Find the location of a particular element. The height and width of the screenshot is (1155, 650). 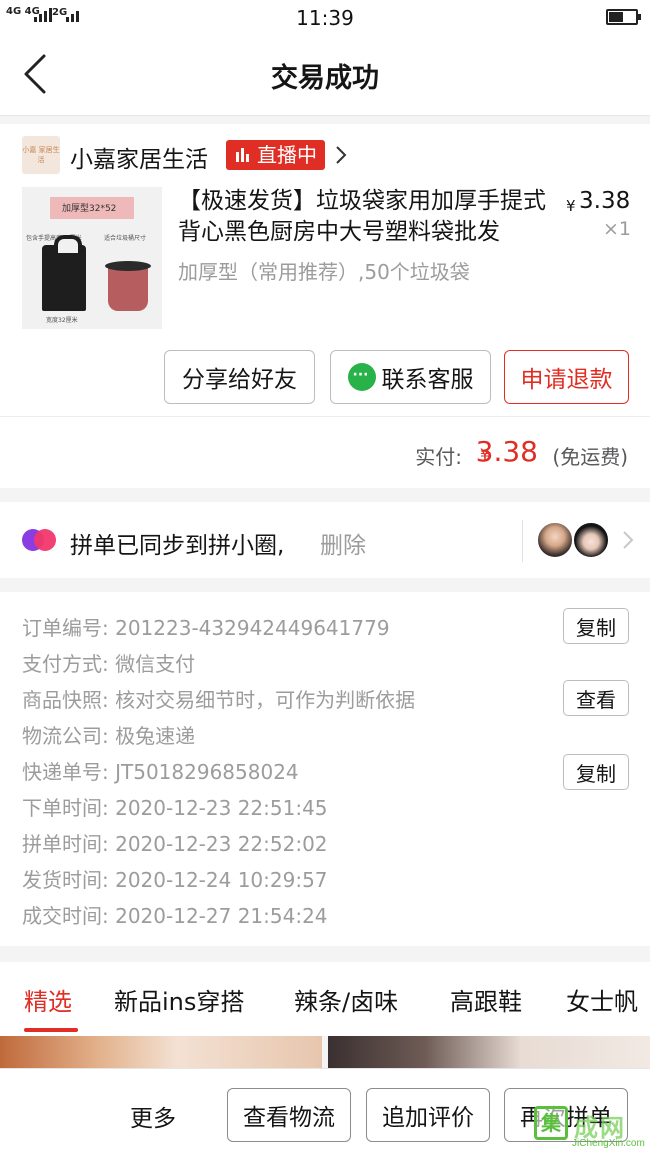

product-feed is located at coordinates (325, 1052).